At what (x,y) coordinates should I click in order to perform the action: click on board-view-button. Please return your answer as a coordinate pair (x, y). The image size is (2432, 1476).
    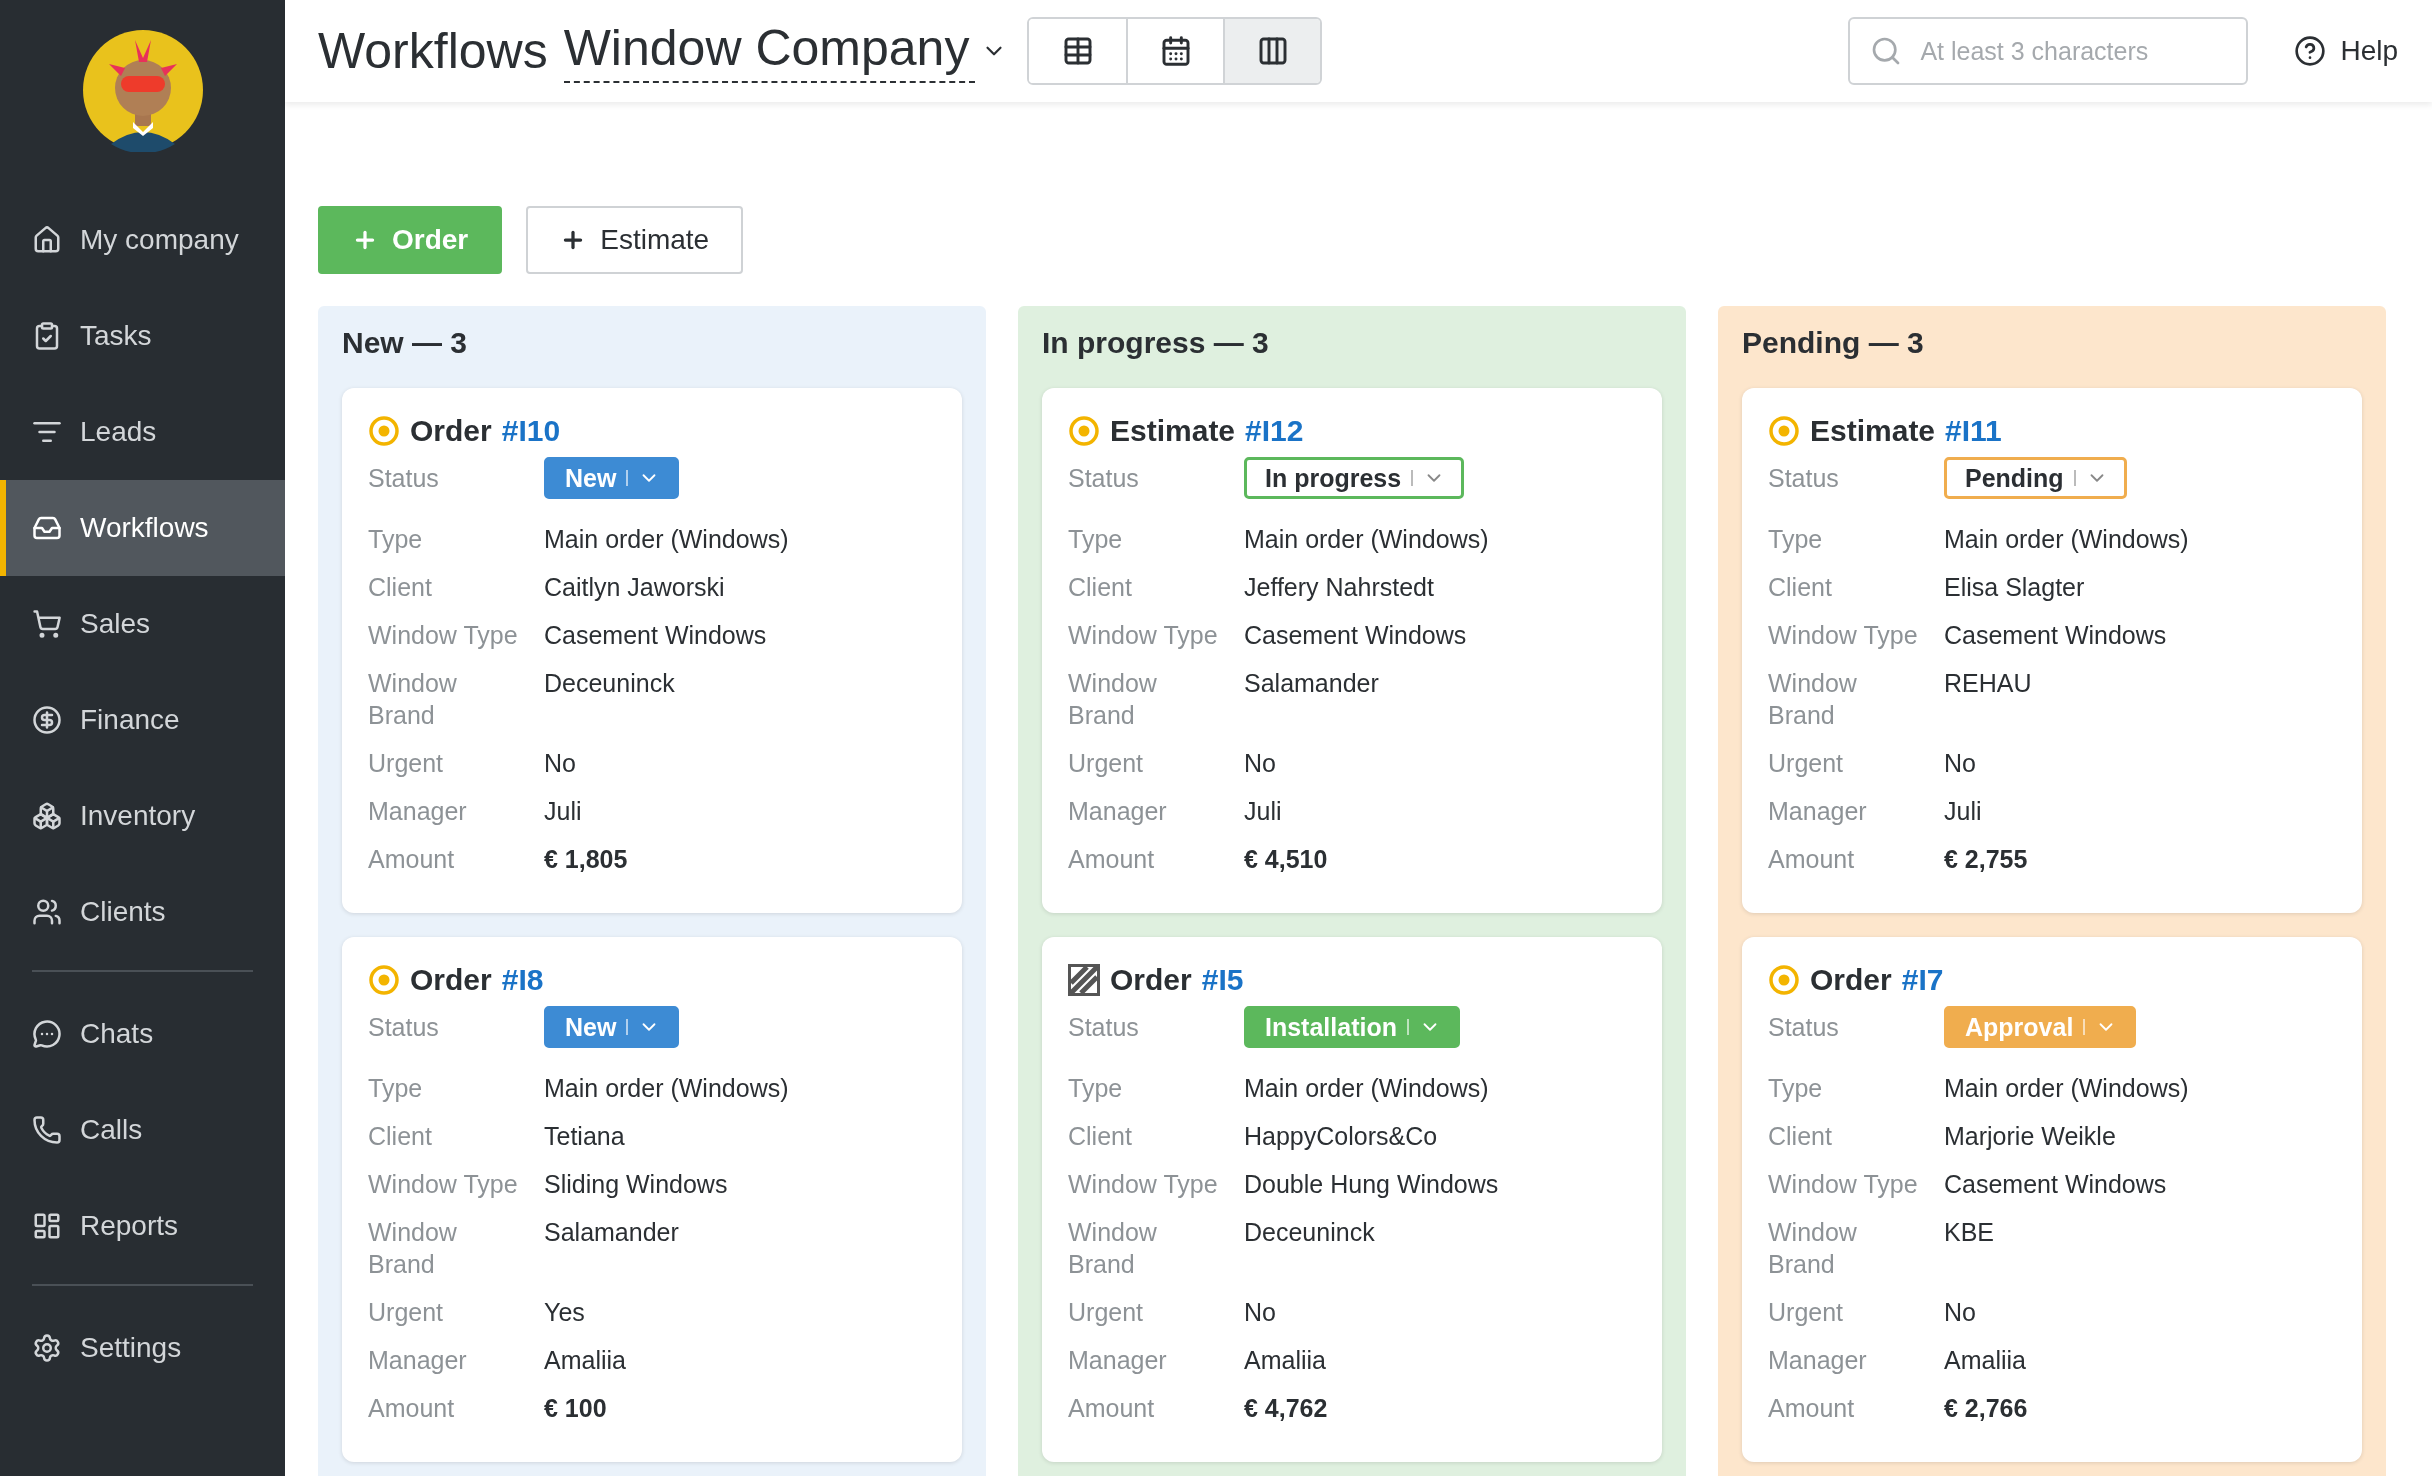
    Looking at the image, I should click on (1272, 51).